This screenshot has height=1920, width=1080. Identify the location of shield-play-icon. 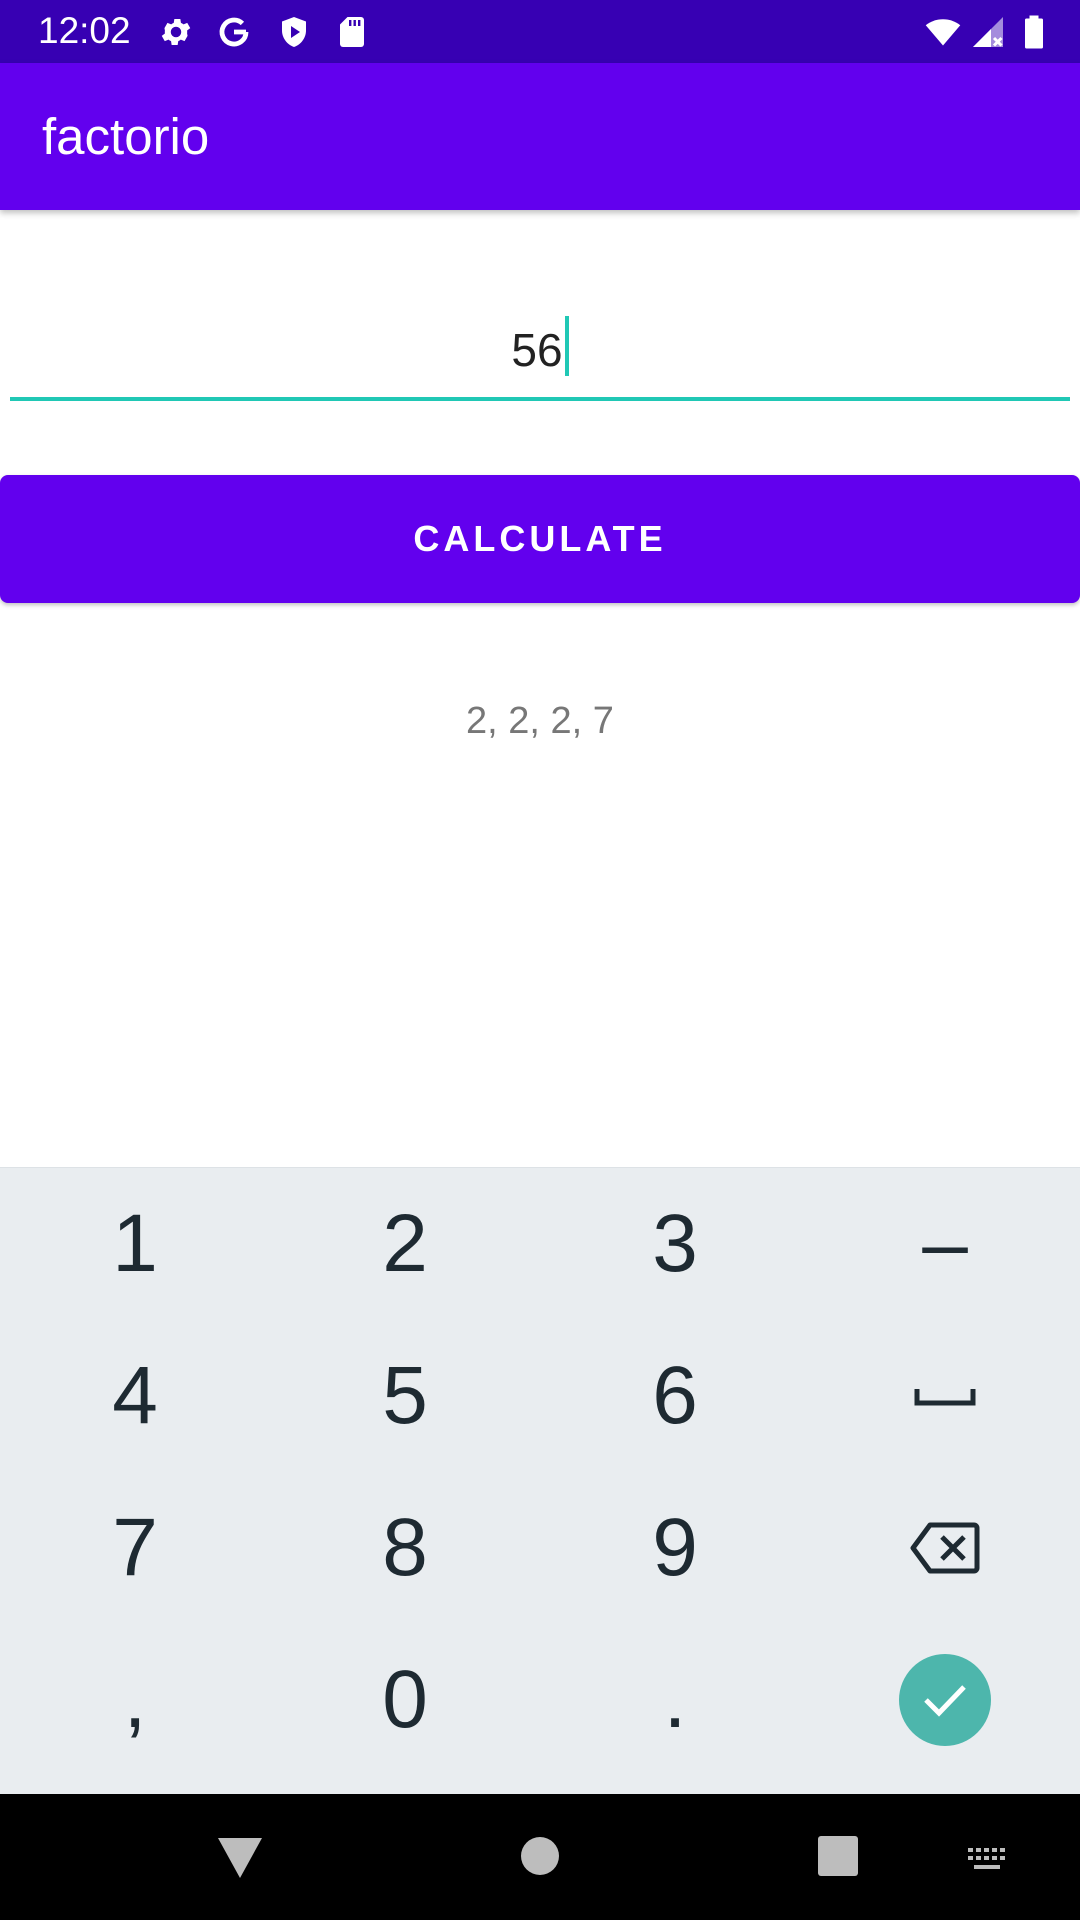
(294, 32).